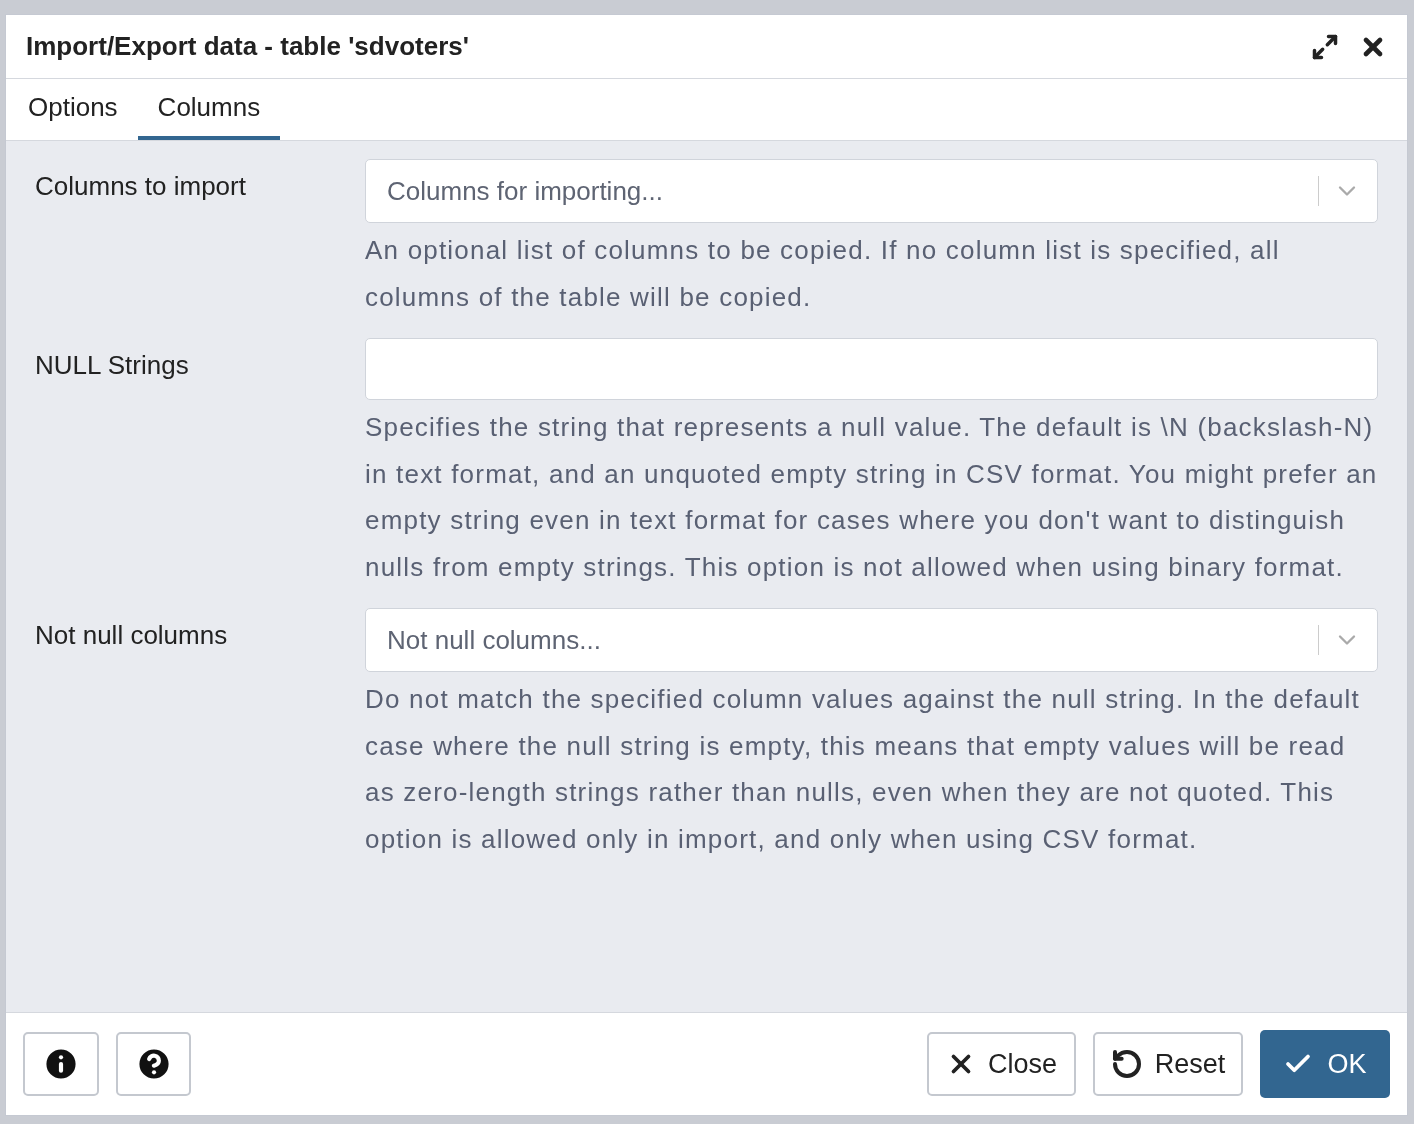 This screenshot has height=1124, width=1414. Describe the element at coordinates (863, 769) in the screenshot. I see `help-text: Do not match the specified column values against the null string. In the default case where the null string is empty, this means that empty values will be read as zero-length strings rather than nulls, even when they are not quoted. This option is allowed only in import, and only when using CSV format.` at that location.